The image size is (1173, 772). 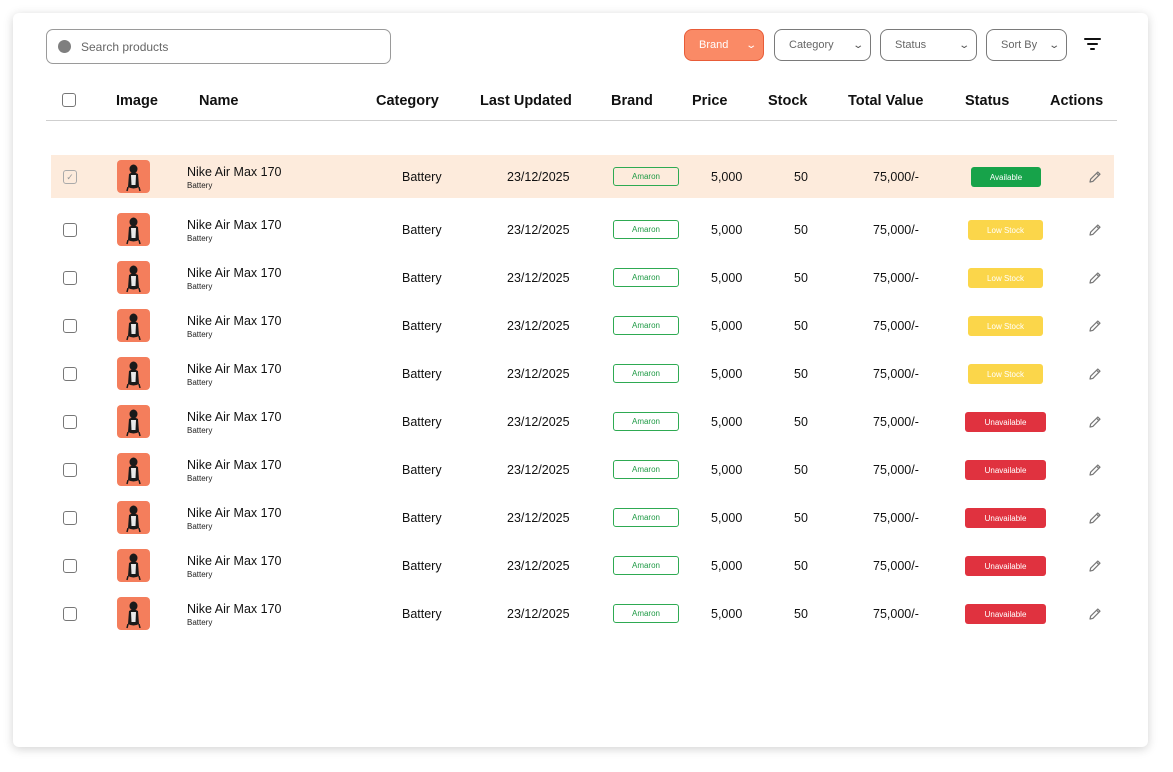 What do you see at coordinates (632, 101) in the screenshot?
I see `header-brand: Brand` at bounding box center [632, 101].